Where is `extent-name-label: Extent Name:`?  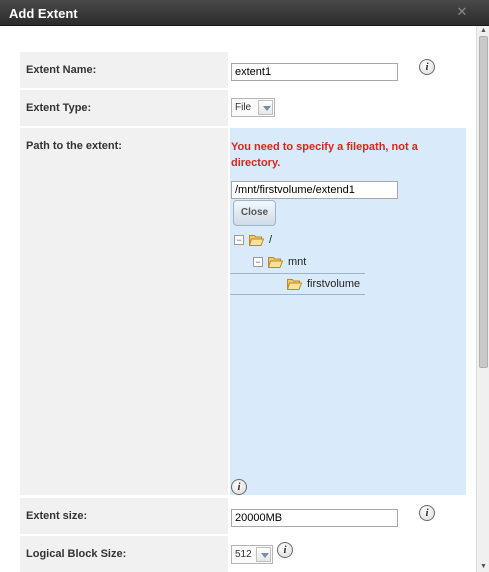
extent-name-label: Extent Name: is located at coordinates (61, 70).